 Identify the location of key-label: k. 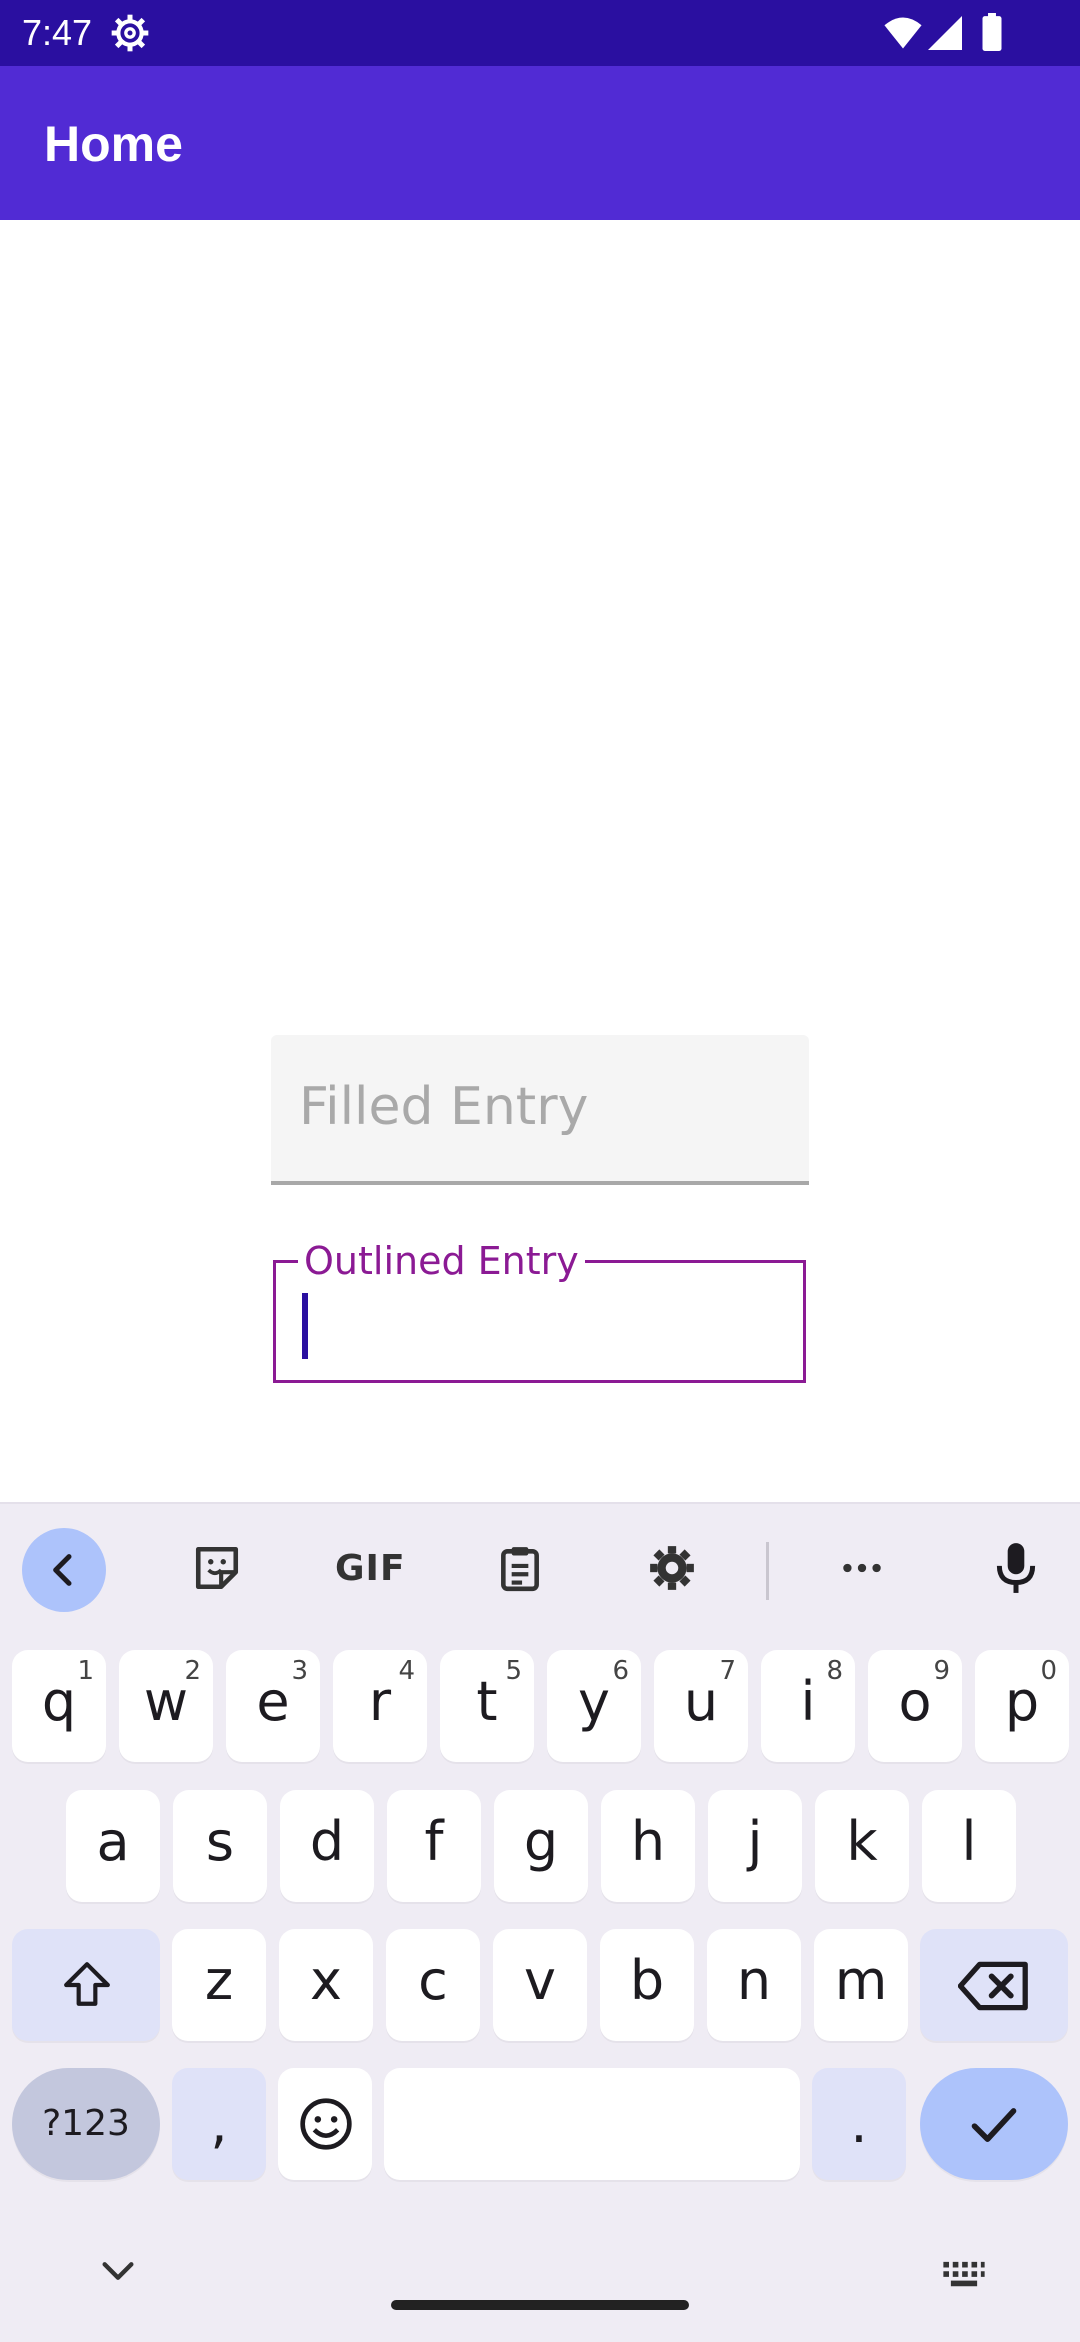
(862, 1841).